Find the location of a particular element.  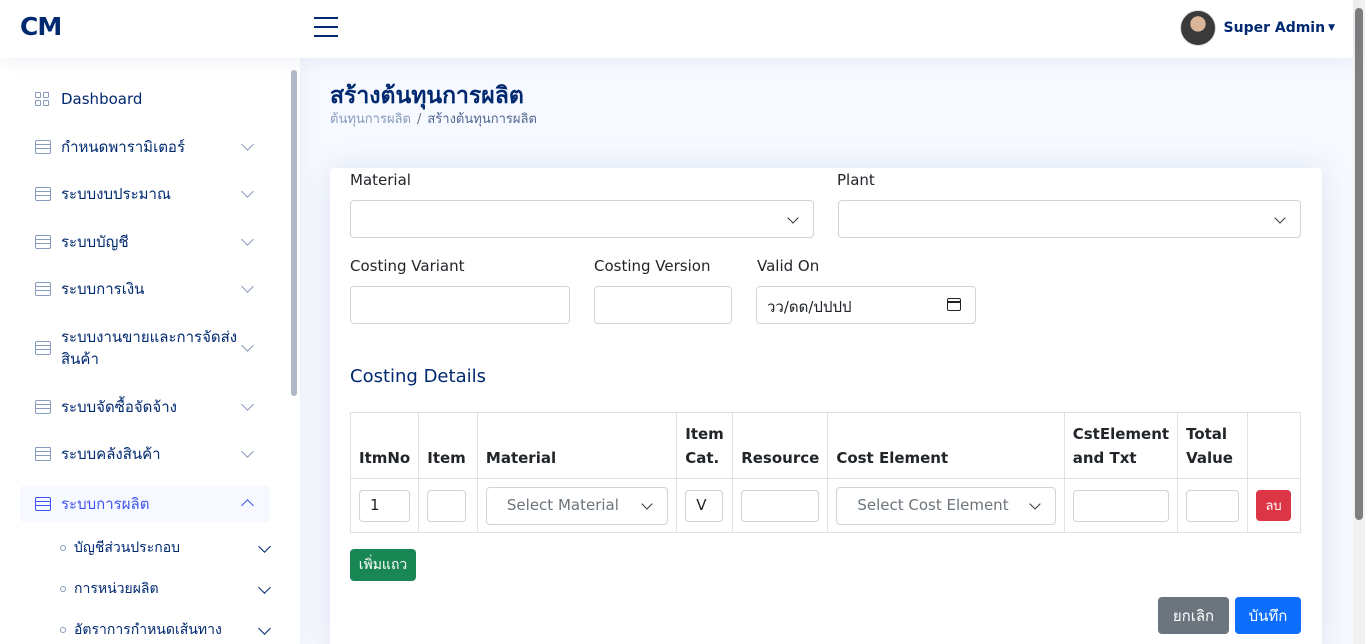

app-logo: CM is located at coordinates (41, 26).